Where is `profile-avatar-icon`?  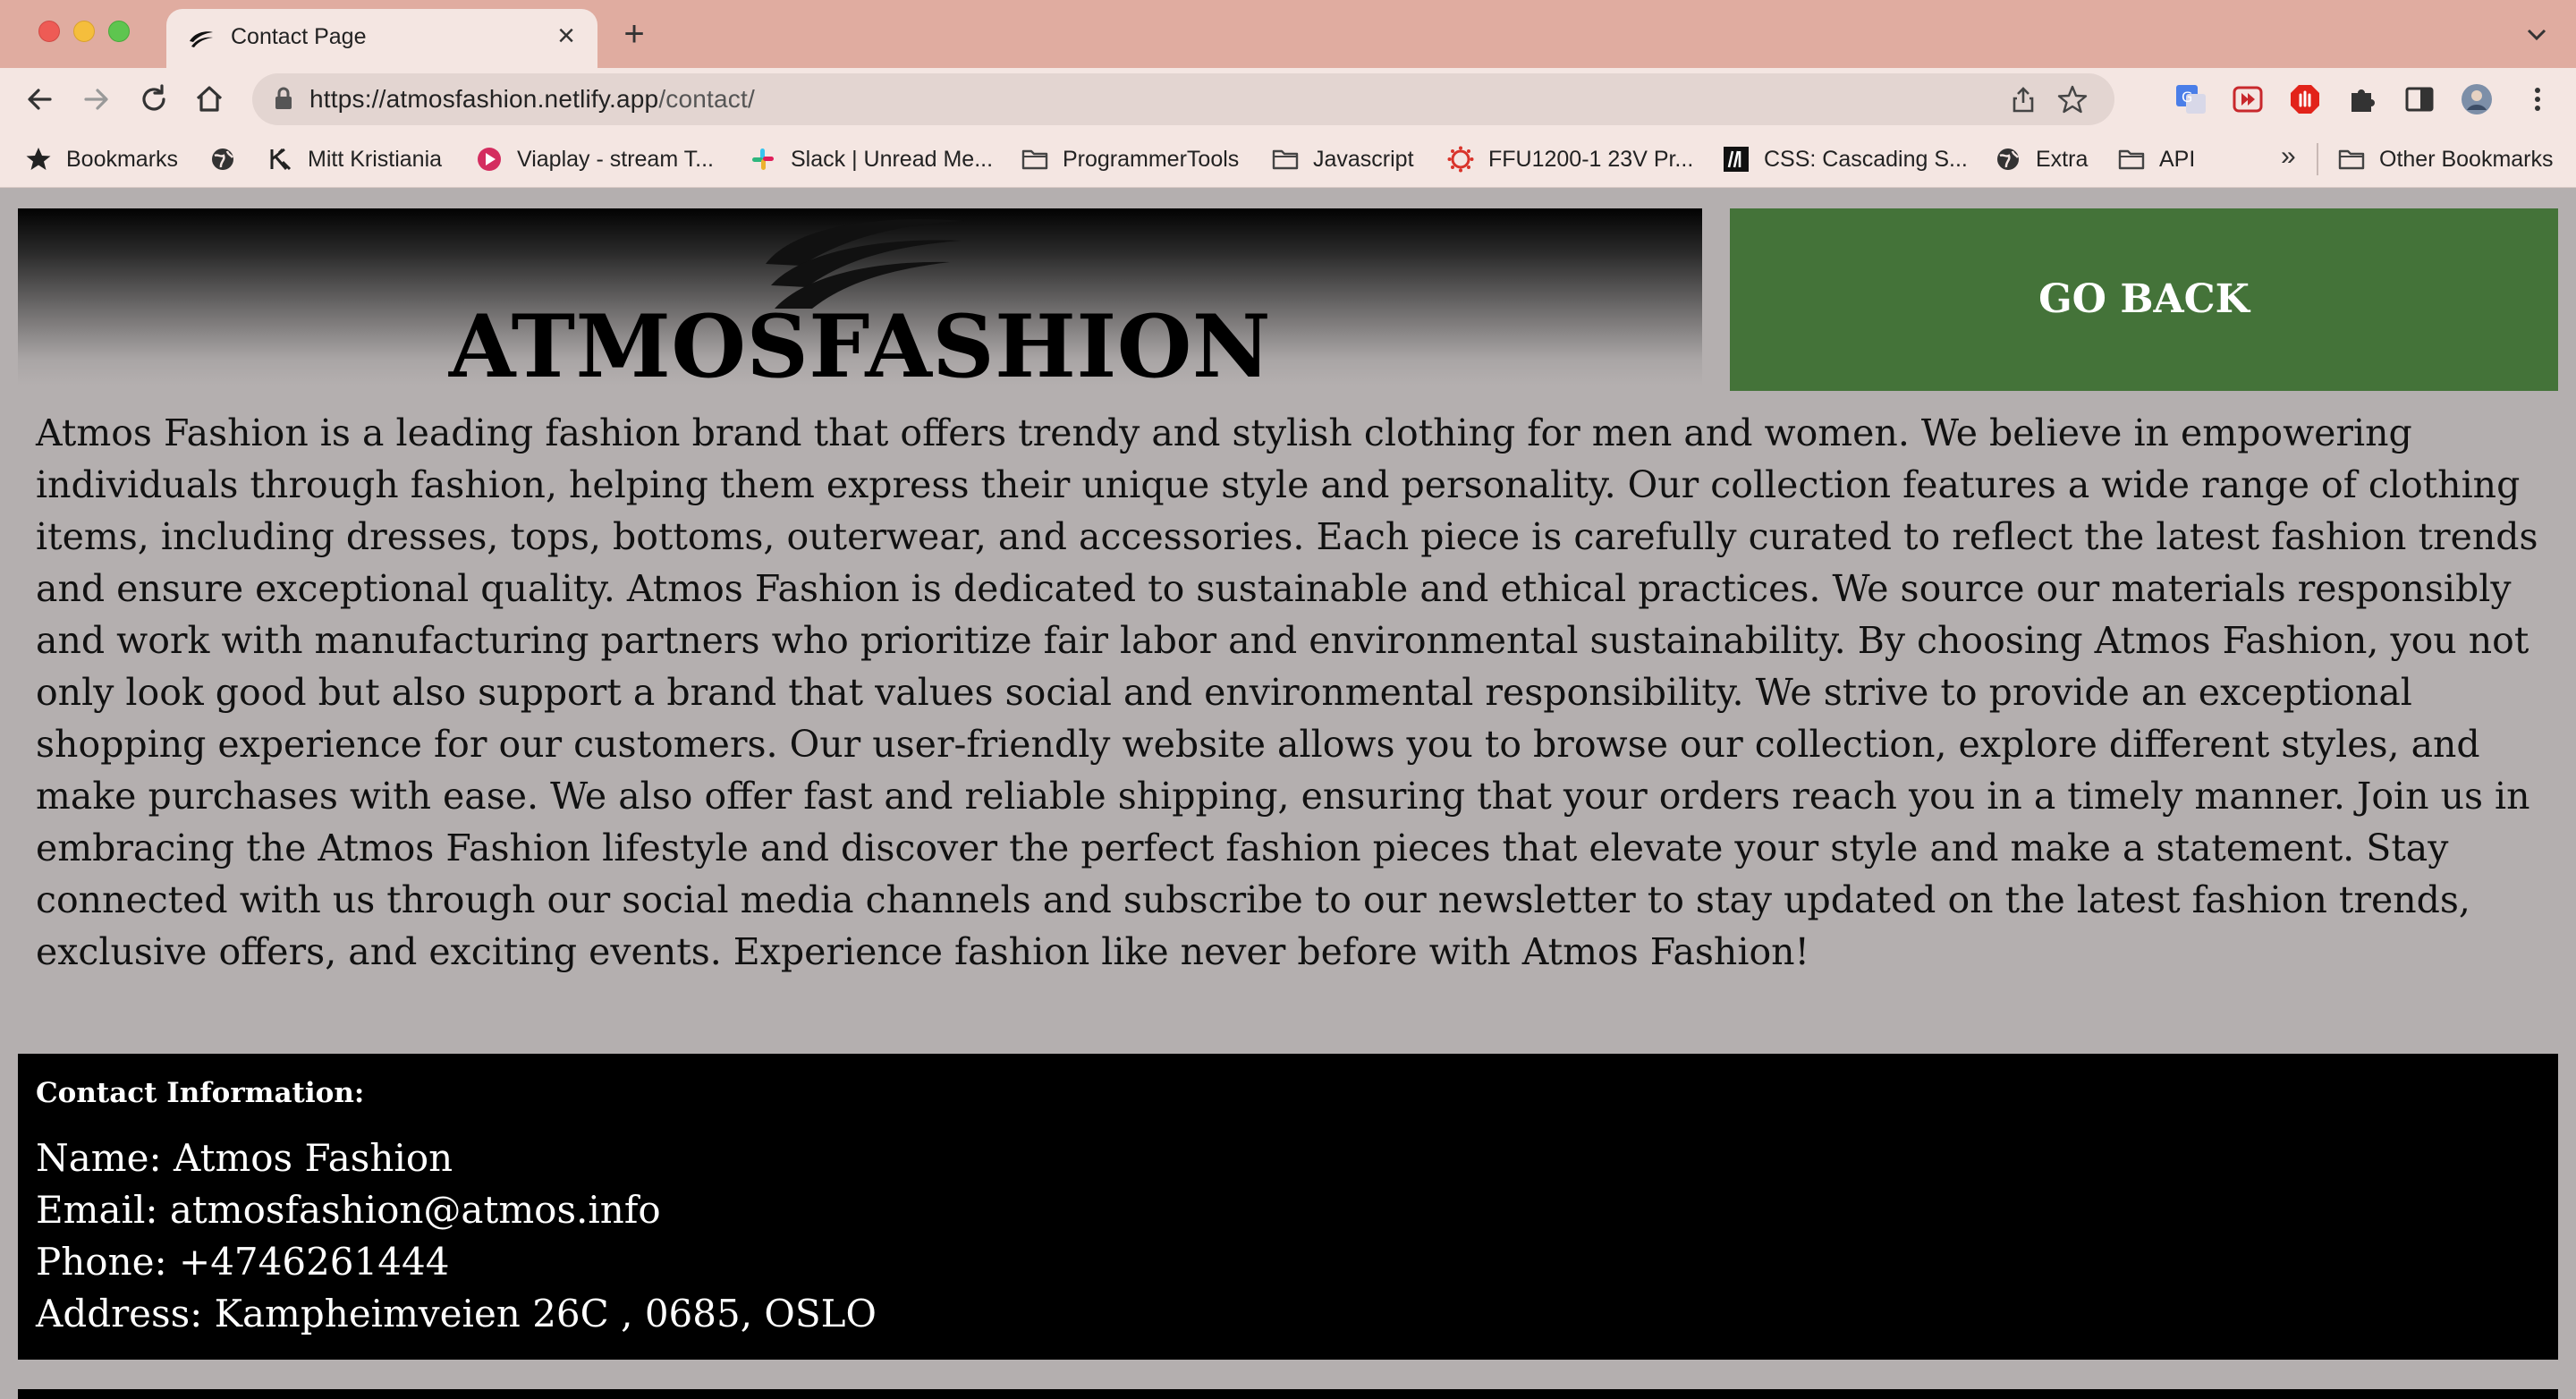
profile-avatar-icon is located at coordinates (2477, 99).